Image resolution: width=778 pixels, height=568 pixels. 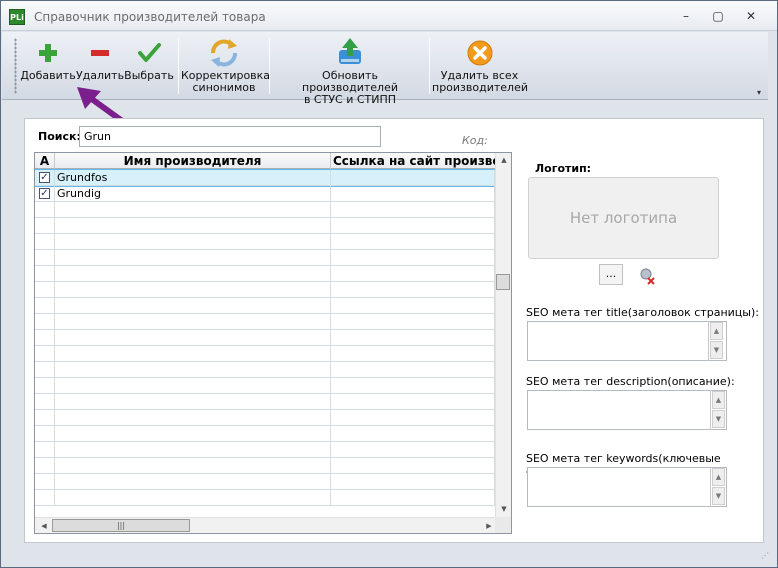 What do you see at coordinates (718, 400) in the screenshot?
I see `seo-description-up-icon: ▲` at bounding box center [718, 400].